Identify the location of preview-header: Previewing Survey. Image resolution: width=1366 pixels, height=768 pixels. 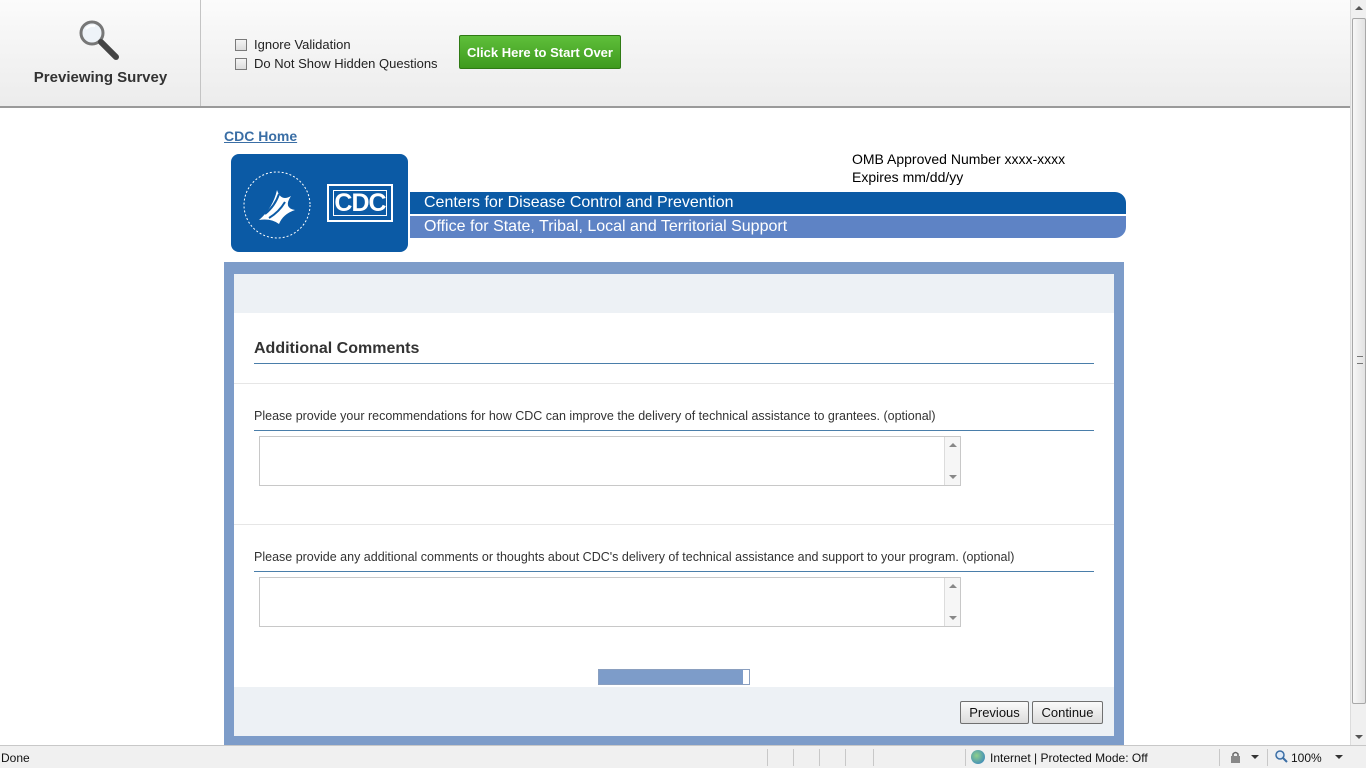
(100, 53).